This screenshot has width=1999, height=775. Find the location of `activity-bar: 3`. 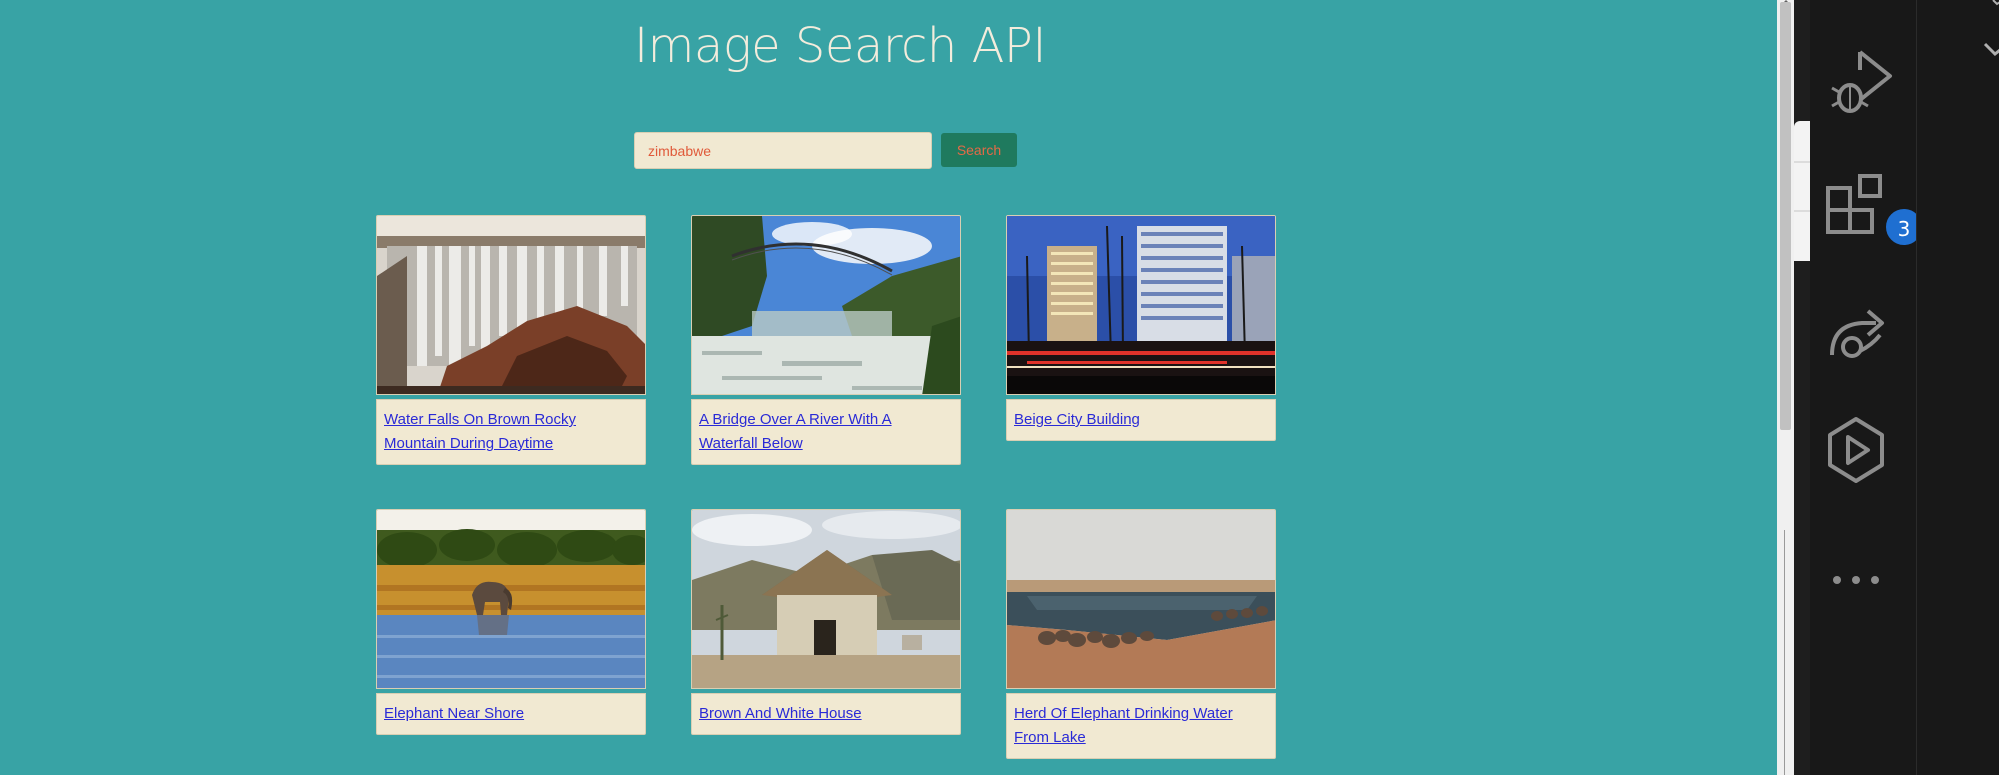

activity-bar: 3 is located at coordinates (1867, 387).